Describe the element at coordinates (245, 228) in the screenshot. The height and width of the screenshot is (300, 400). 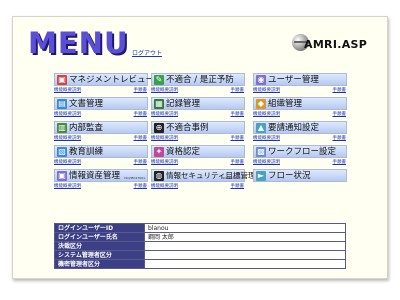
I see `info-value: blanou` at that location.